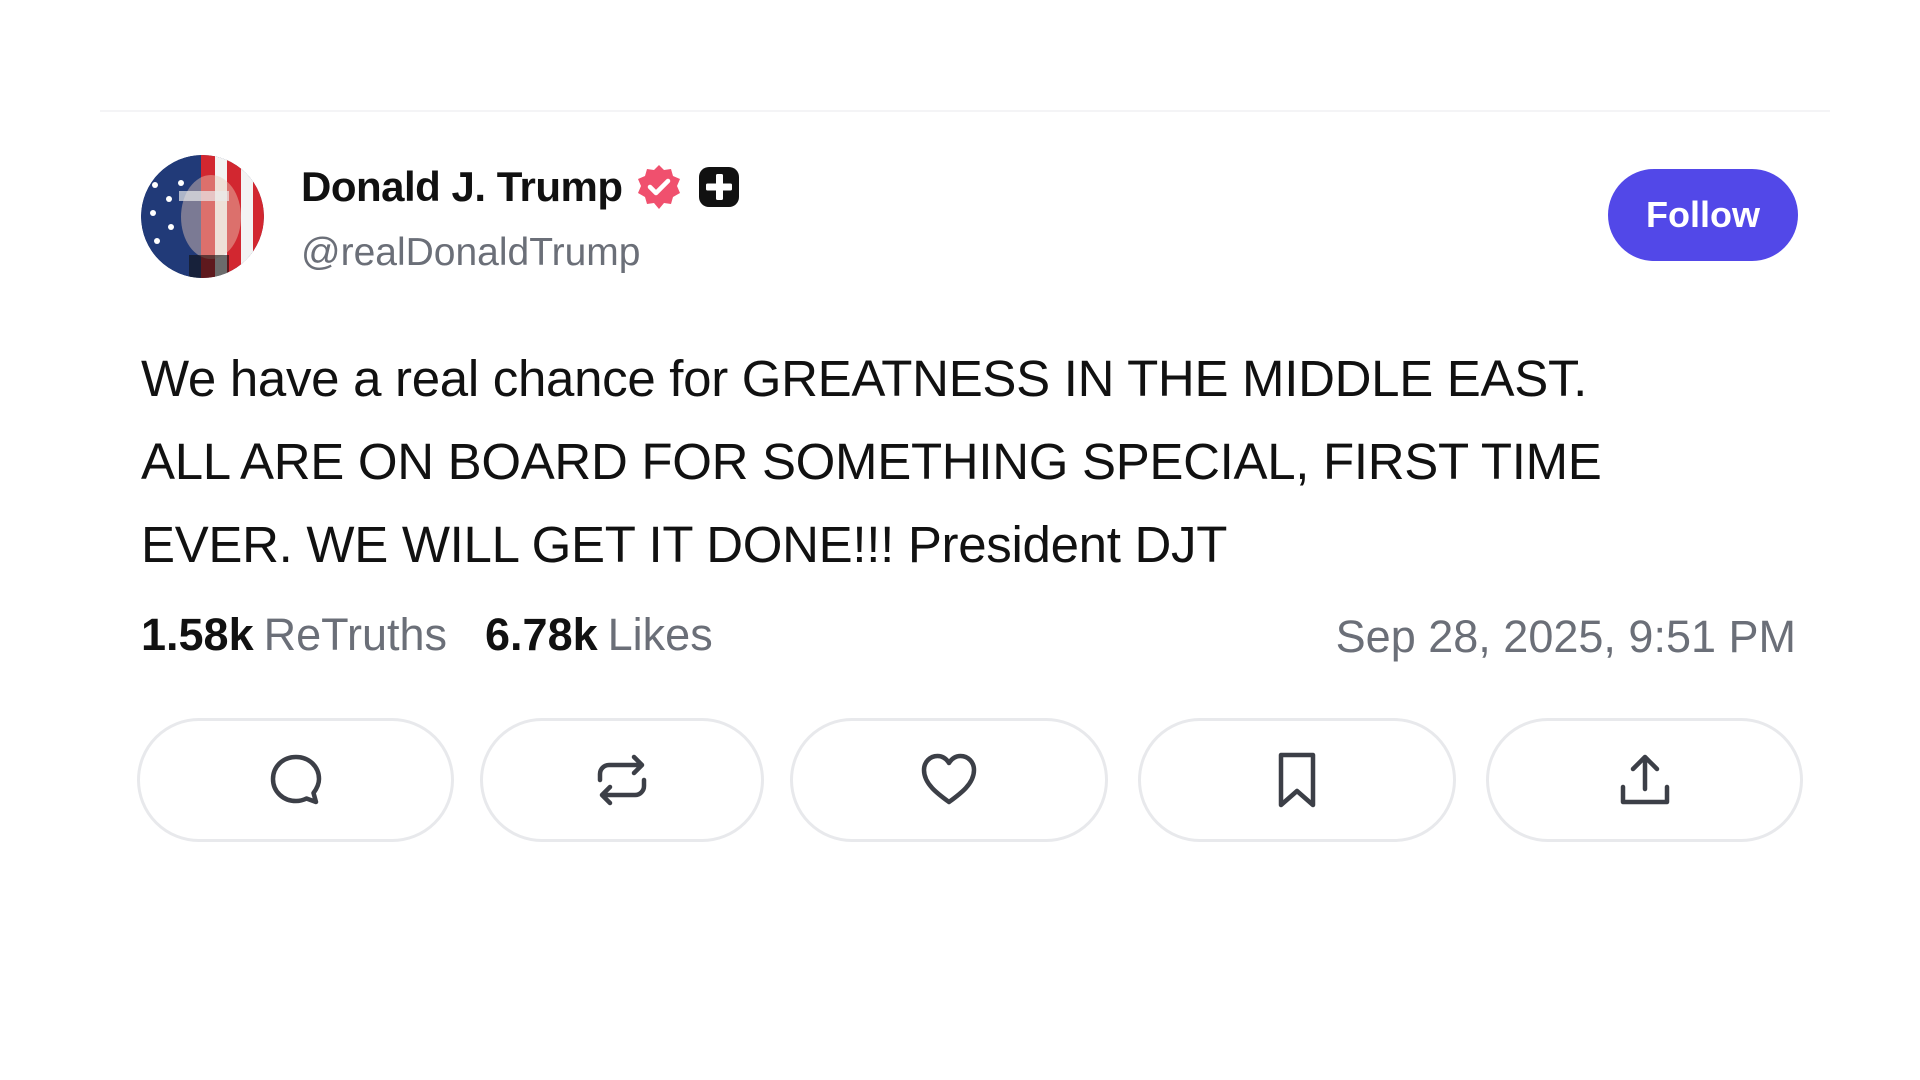 The image size is (1920, 1080). What do you see at coordinates (202, 216) in the screenshot?
I see `avatar` at bounding box center [202, 216].